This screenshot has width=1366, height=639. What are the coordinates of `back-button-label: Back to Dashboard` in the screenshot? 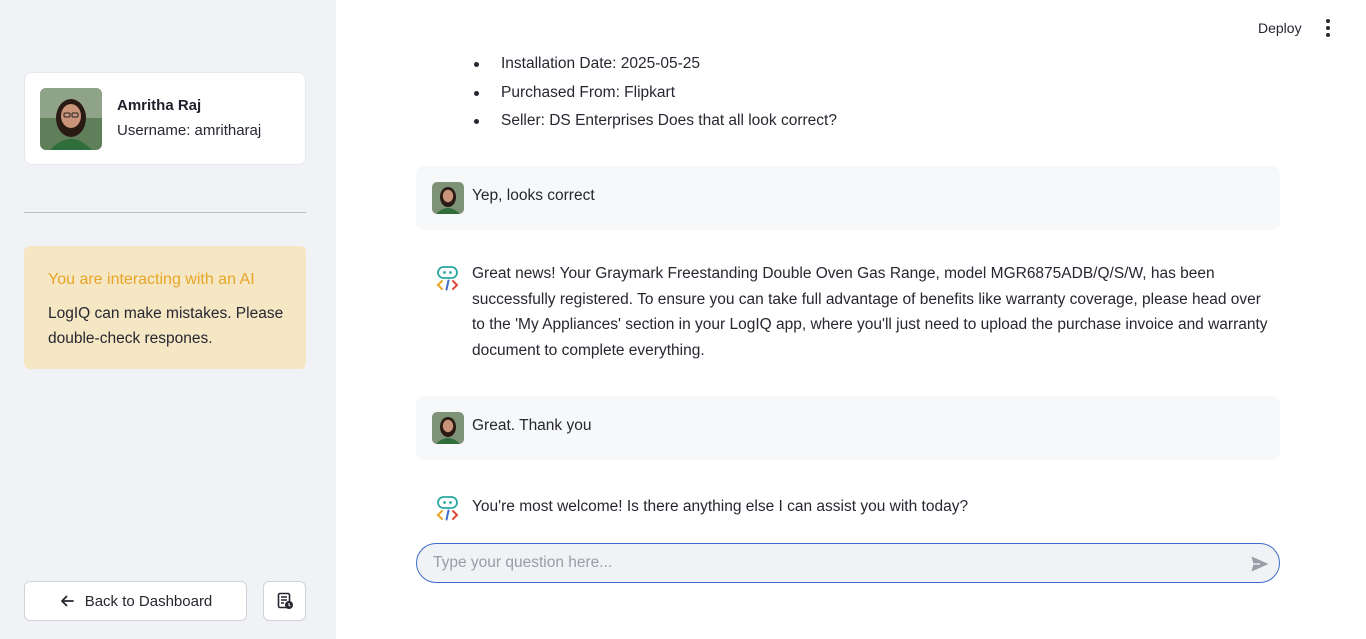 It's located at (148, 601).